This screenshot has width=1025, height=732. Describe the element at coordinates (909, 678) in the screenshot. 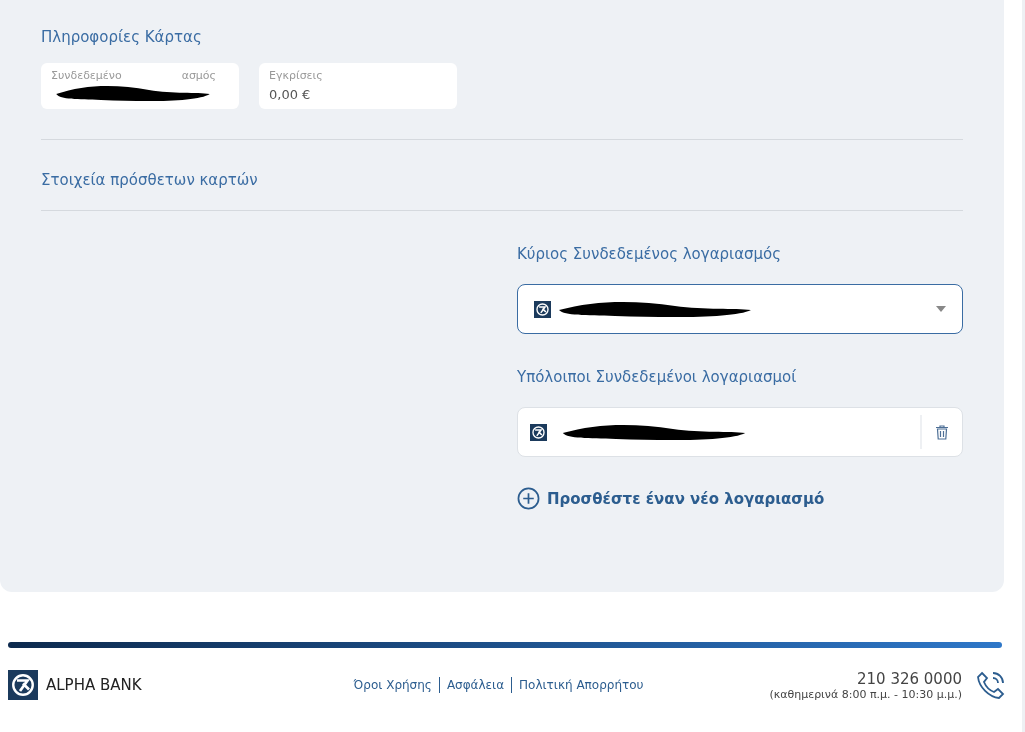

I see `phone-number: 210 326 0000` at that location.